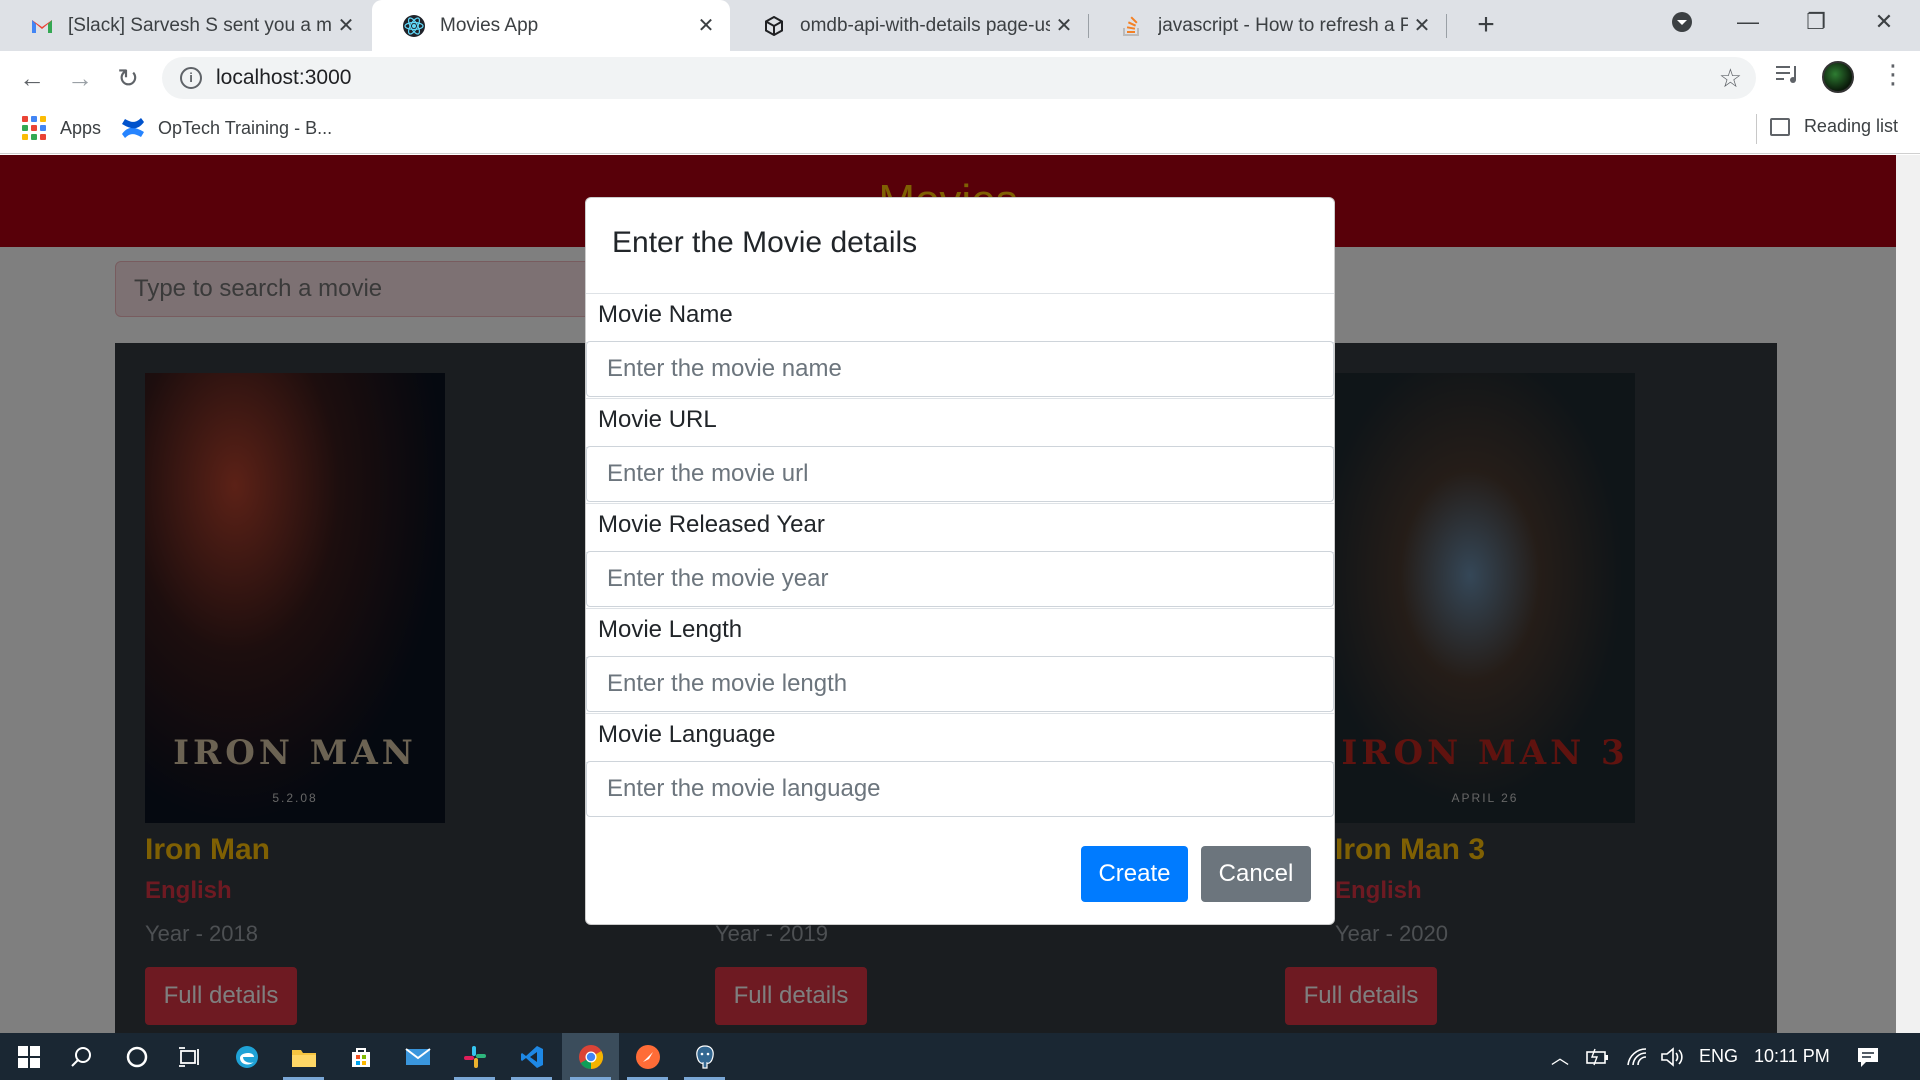  What do you see at coordinates (1730, 78) in the screenshot?
I see `bookmark-star-icon: ☆` at bounding box center [1730, 78].